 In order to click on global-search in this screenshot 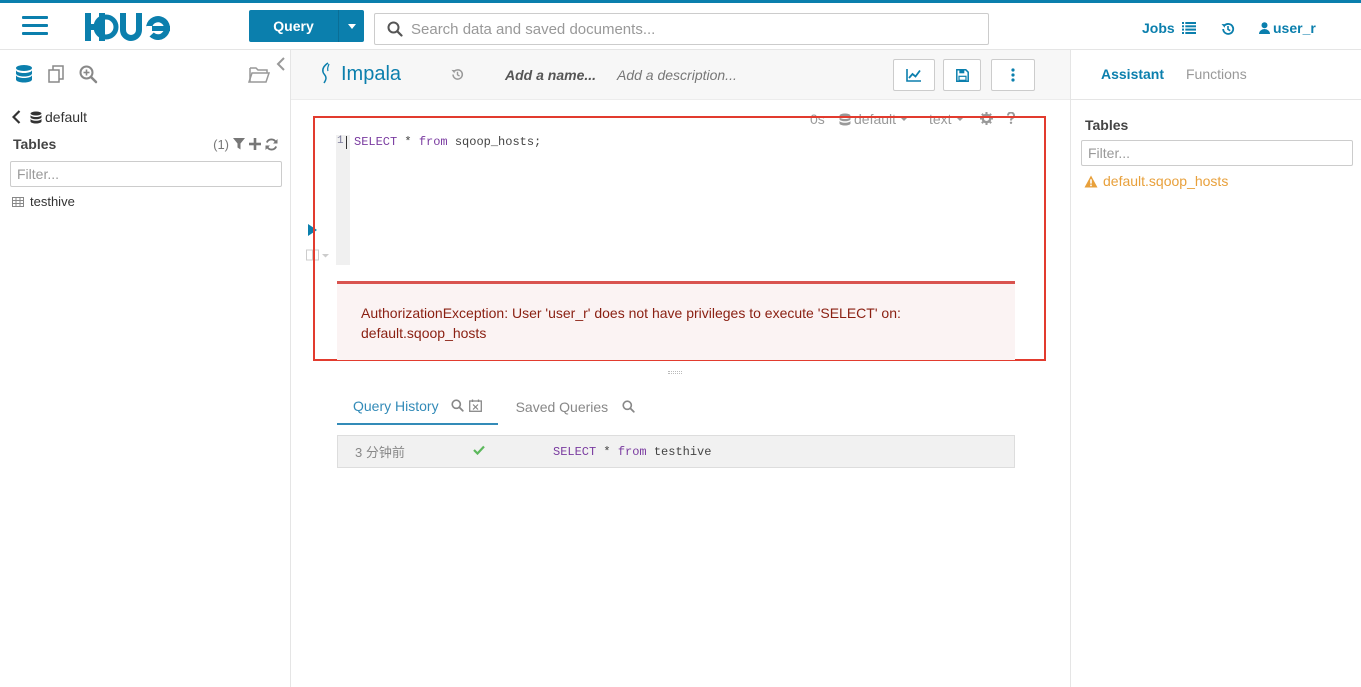, I will do `click(681, 29)`.